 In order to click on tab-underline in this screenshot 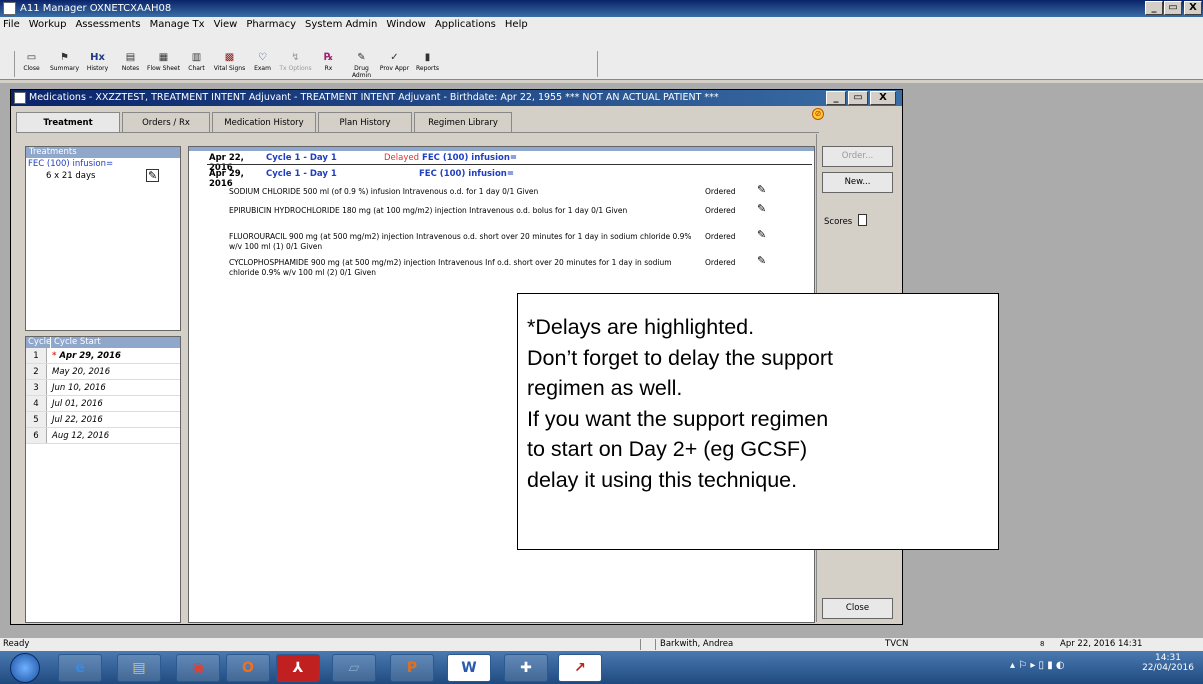, I will do `click(417, 132)`.